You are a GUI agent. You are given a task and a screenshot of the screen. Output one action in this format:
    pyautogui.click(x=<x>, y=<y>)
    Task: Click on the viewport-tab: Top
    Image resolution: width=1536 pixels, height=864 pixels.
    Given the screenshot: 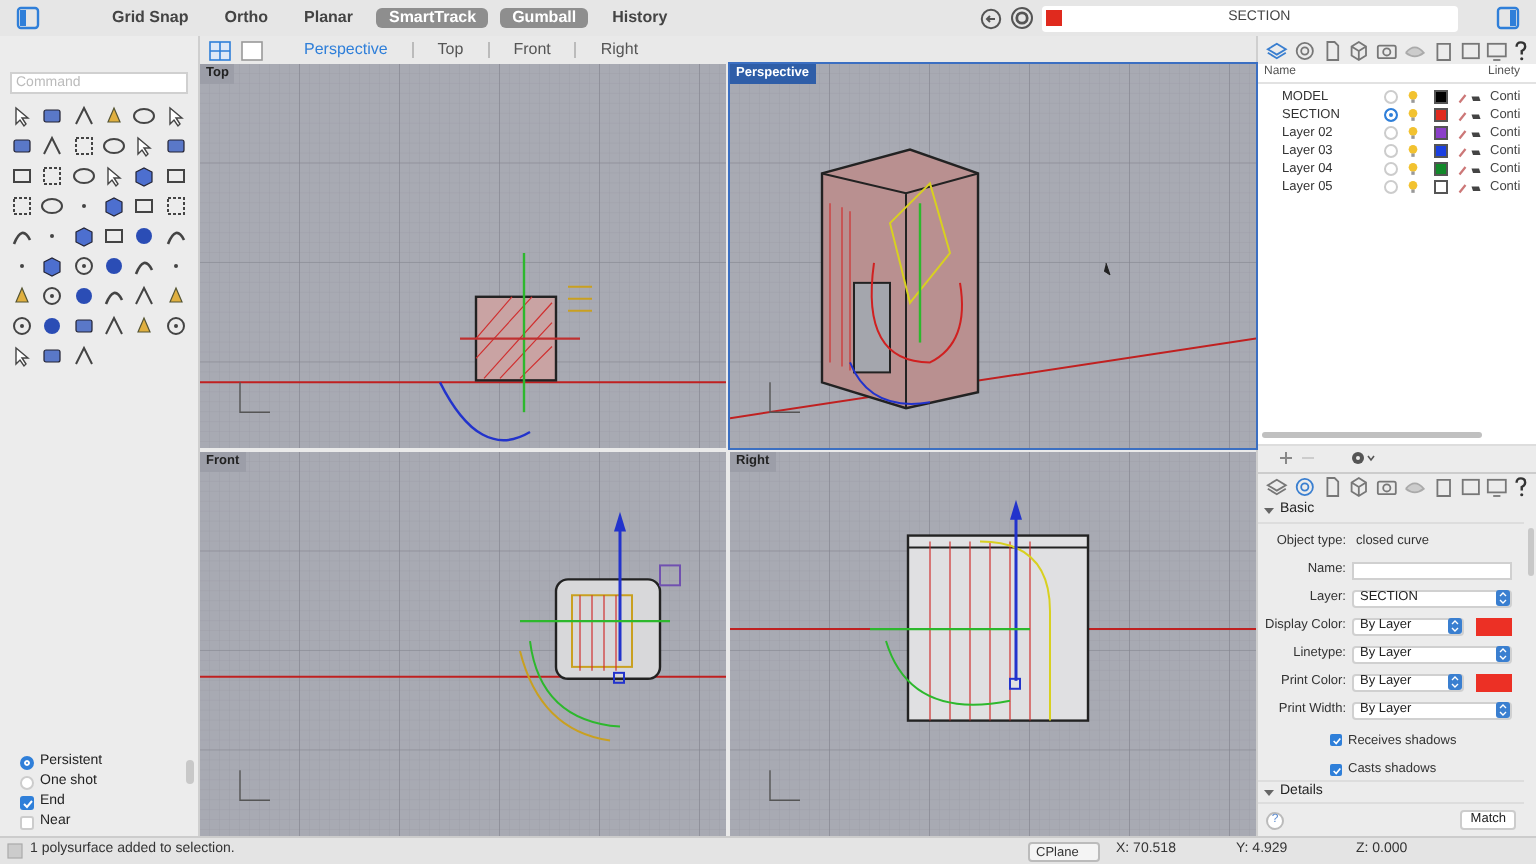 What is the action you would take?
    pyautogui.click(x=450, y=50)
    